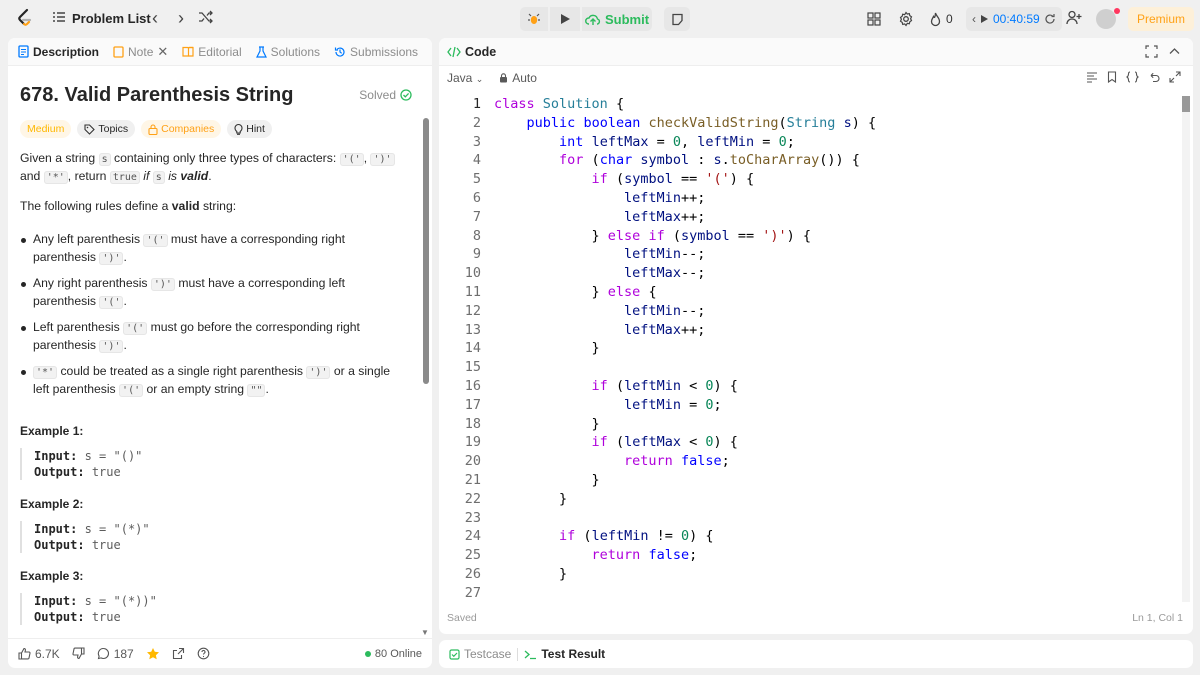 The height and width of the screenshot is (675, 1200). Describe the element at coordinates (206, 17) in the screenshot. I see `shuffle-icon` at that location.